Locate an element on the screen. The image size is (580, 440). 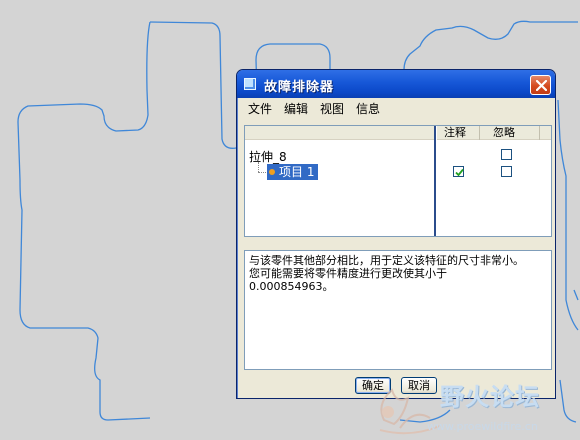
watermark-url: www.proewildfire.cn is located at coordinates (482, 426).